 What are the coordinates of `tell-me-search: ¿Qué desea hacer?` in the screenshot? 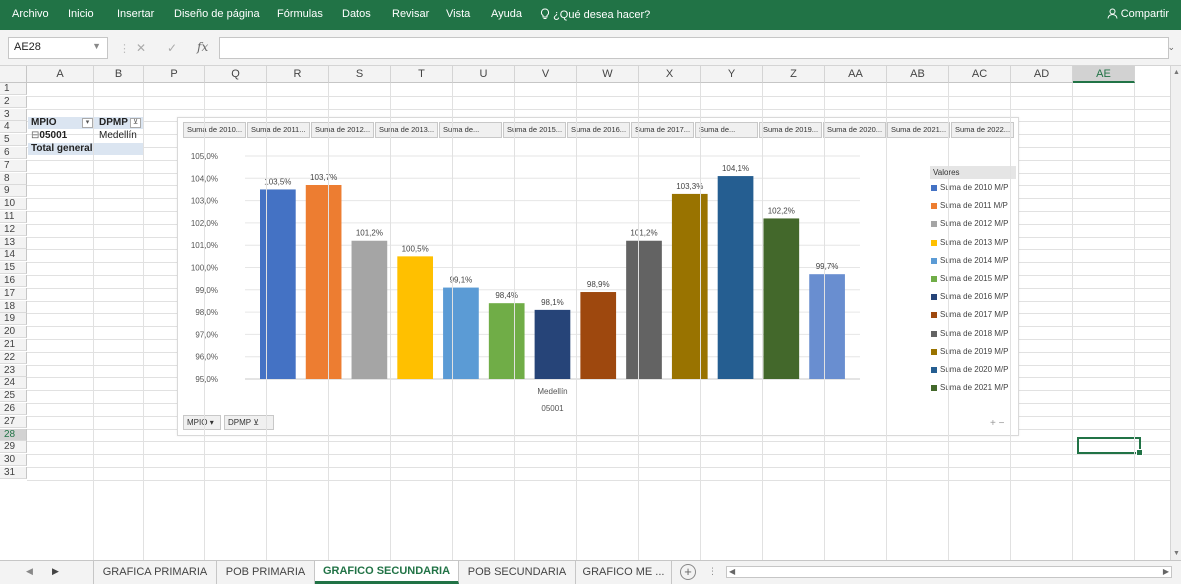 It's located at (595, 14).